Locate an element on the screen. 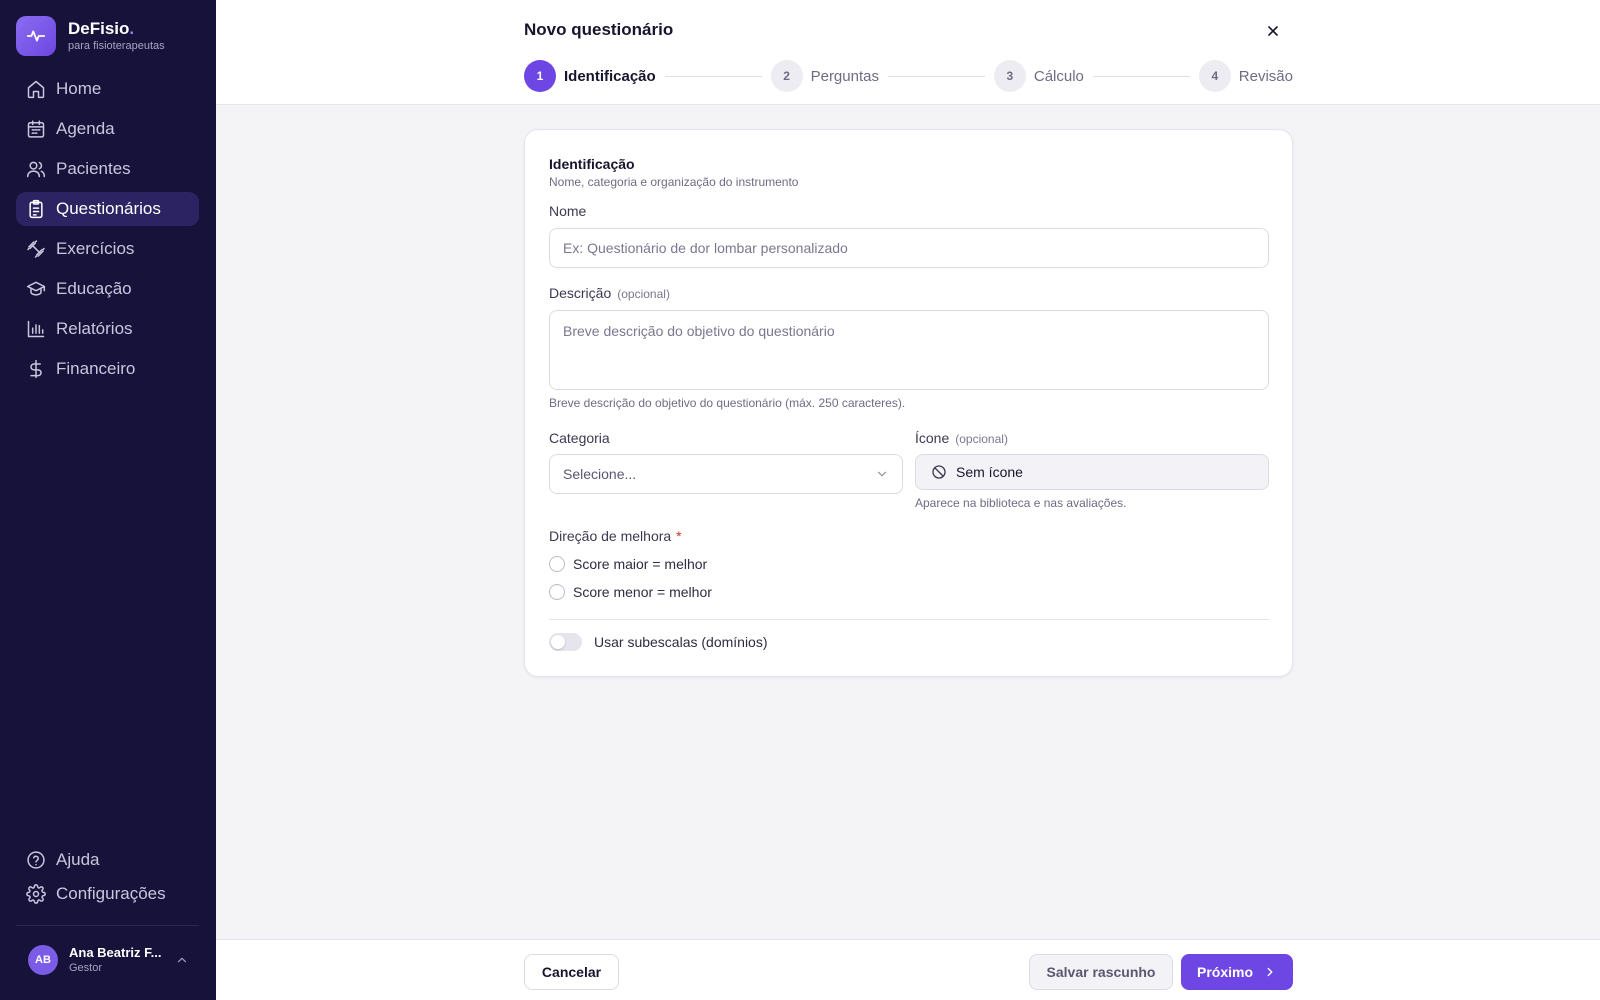 Image resolution: width=1600 pixels, height=1000 pixels. sidebar-item-home: Home is located at coordinates (107, 89).